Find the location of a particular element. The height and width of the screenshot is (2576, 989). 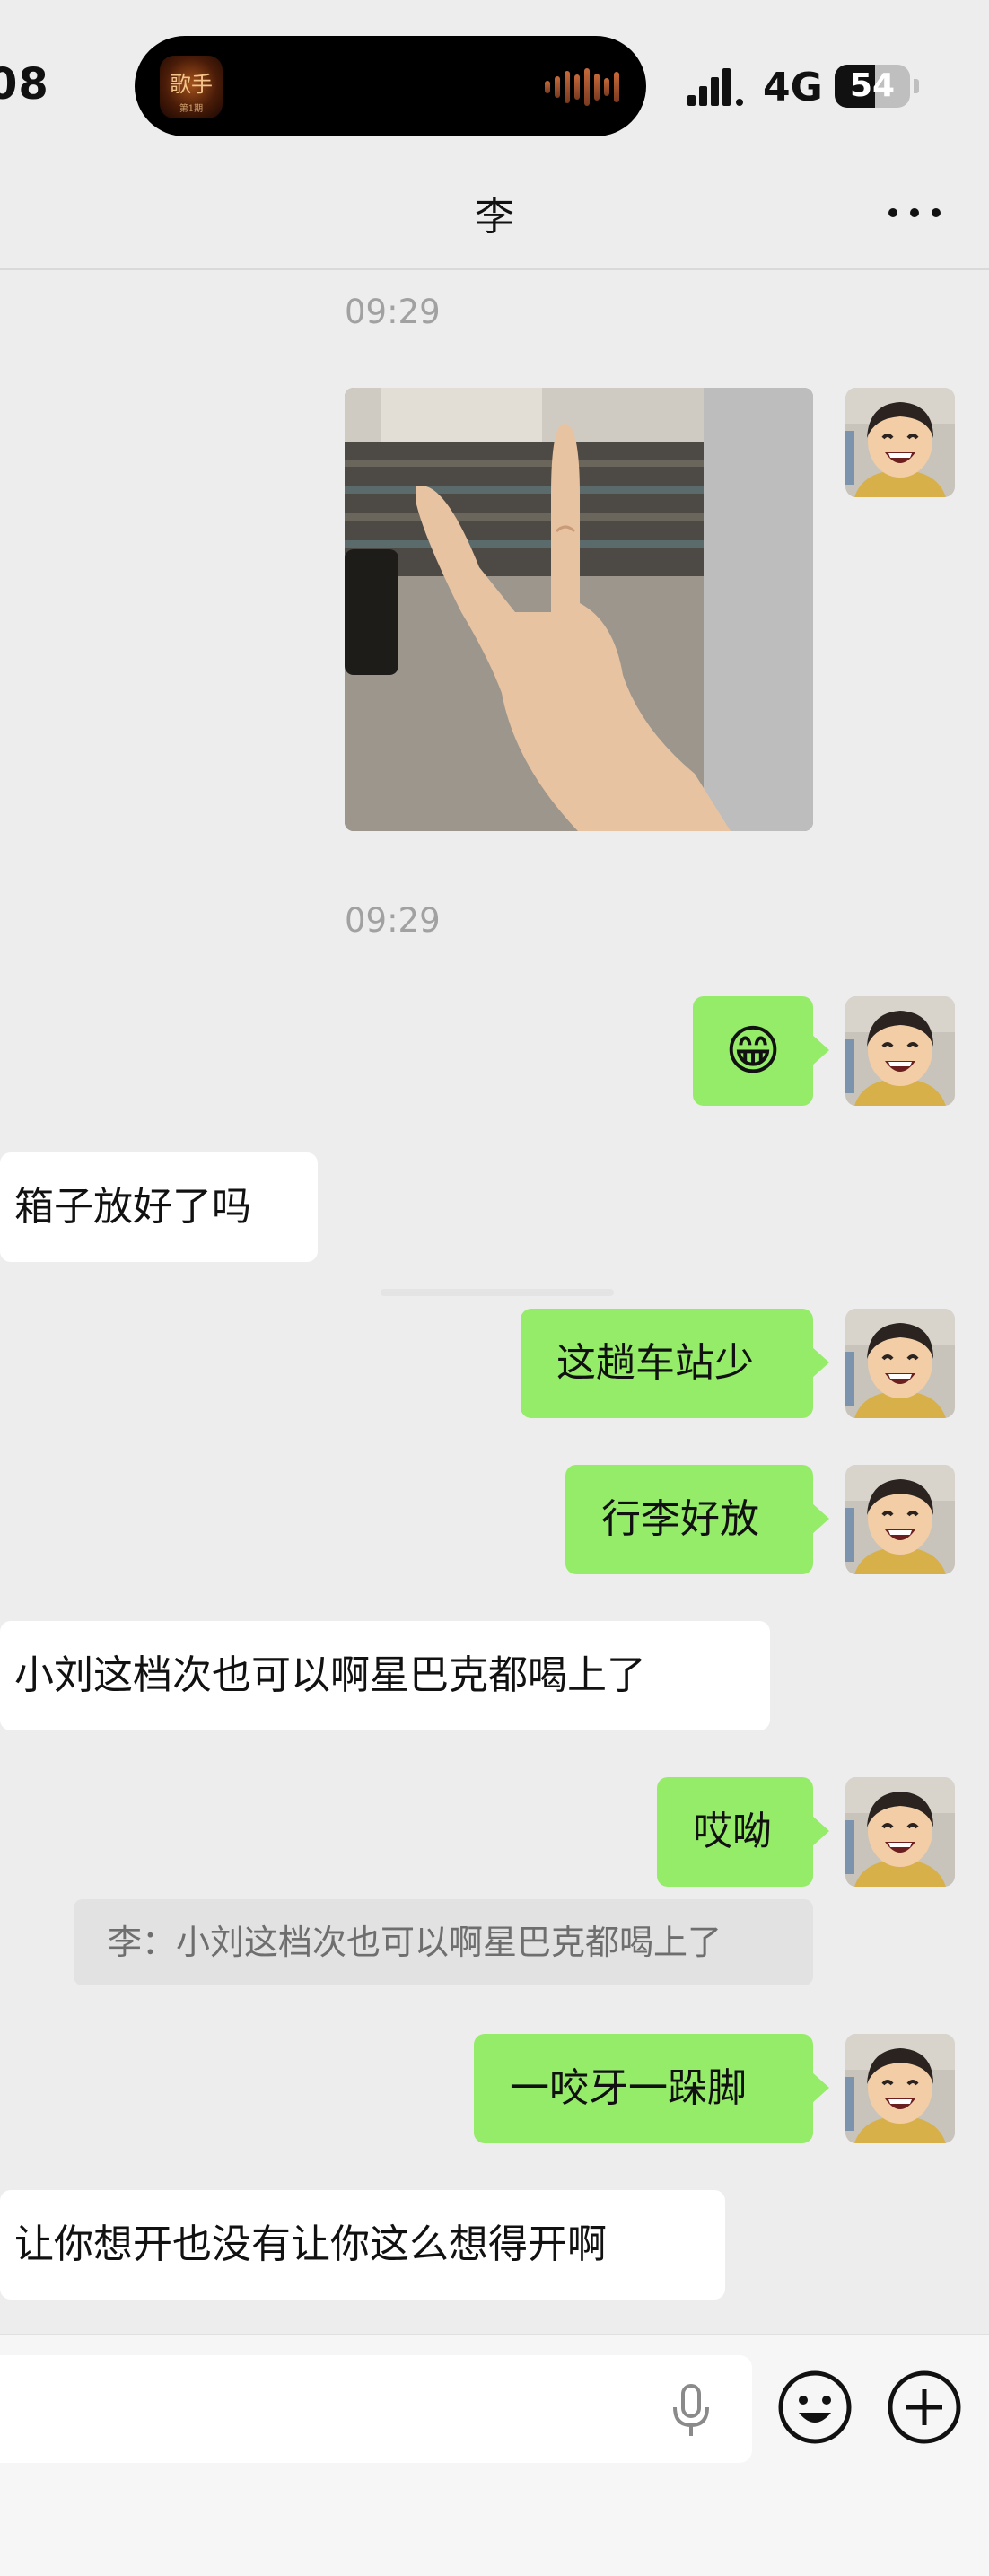

audio-waveform-icon is located at coordinates (582, 87).